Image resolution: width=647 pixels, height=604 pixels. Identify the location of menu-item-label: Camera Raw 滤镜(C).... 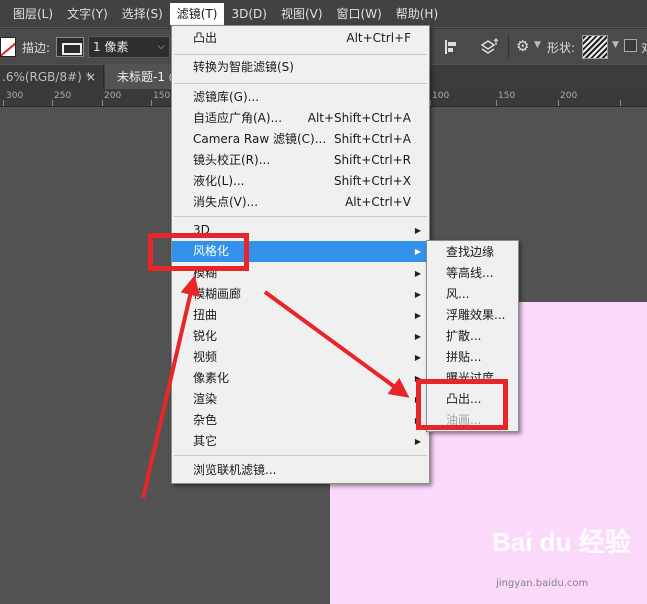
(260, 139).